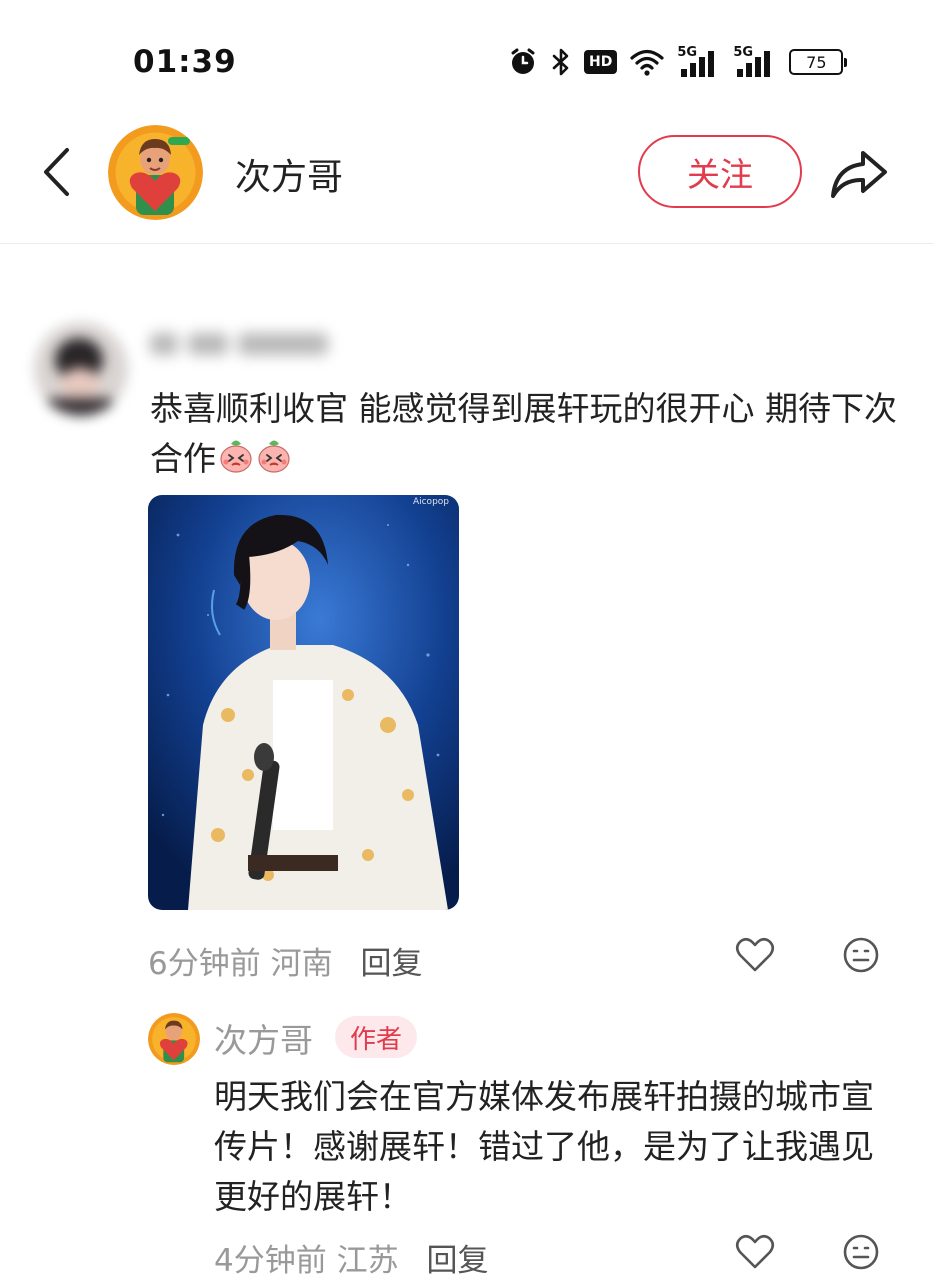 Image resolution: width=934 pixels, height=1280 pixels. Describe the element at coordinates (467, 55) in the screenshot. I see `status-bar: 01:39 HD 5G 5G 75` at that location.